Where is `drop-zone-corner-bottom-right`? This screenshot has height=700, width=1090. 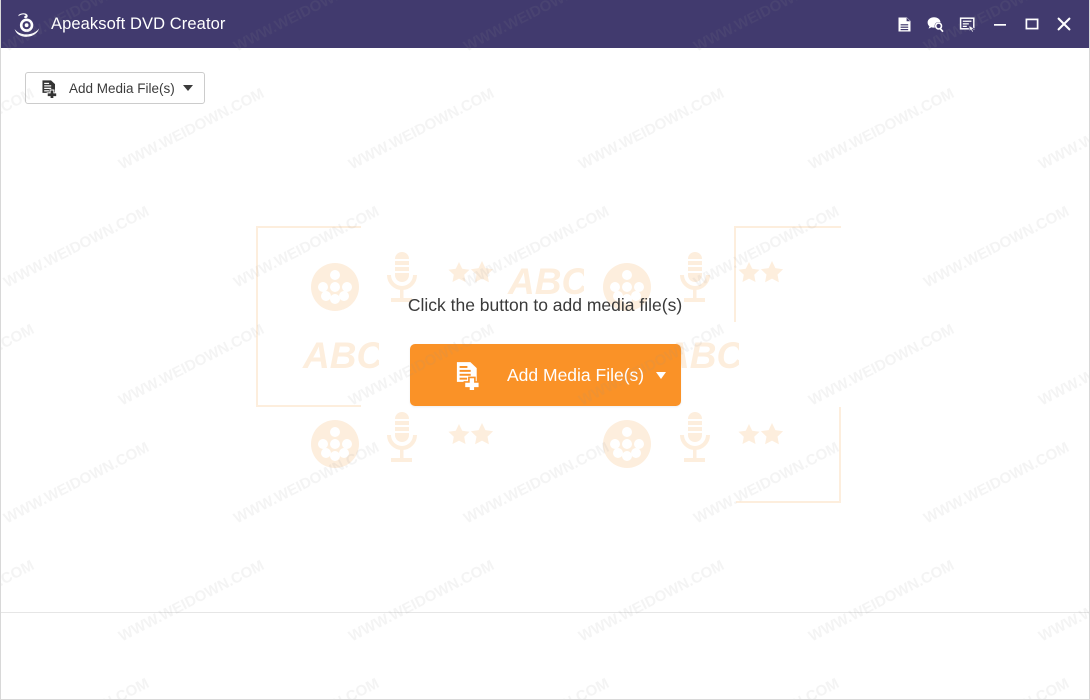
drop-zone-corner-bottom-right is located at coordinates (788, 455).